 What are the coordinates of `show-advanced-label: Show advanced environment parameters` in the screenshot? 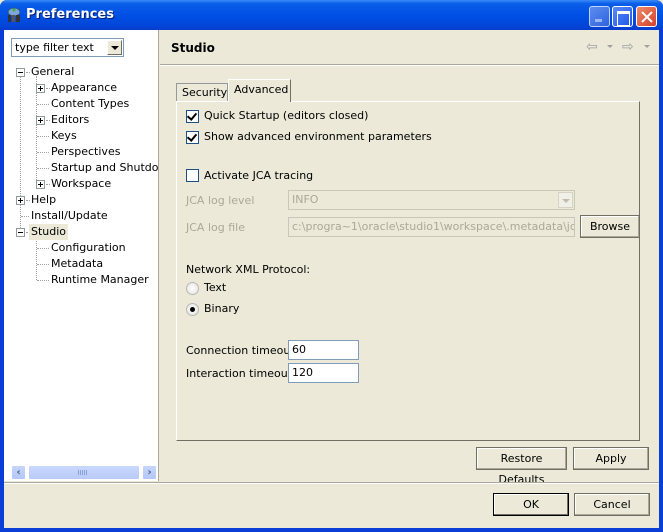 It's located at (318, 136).